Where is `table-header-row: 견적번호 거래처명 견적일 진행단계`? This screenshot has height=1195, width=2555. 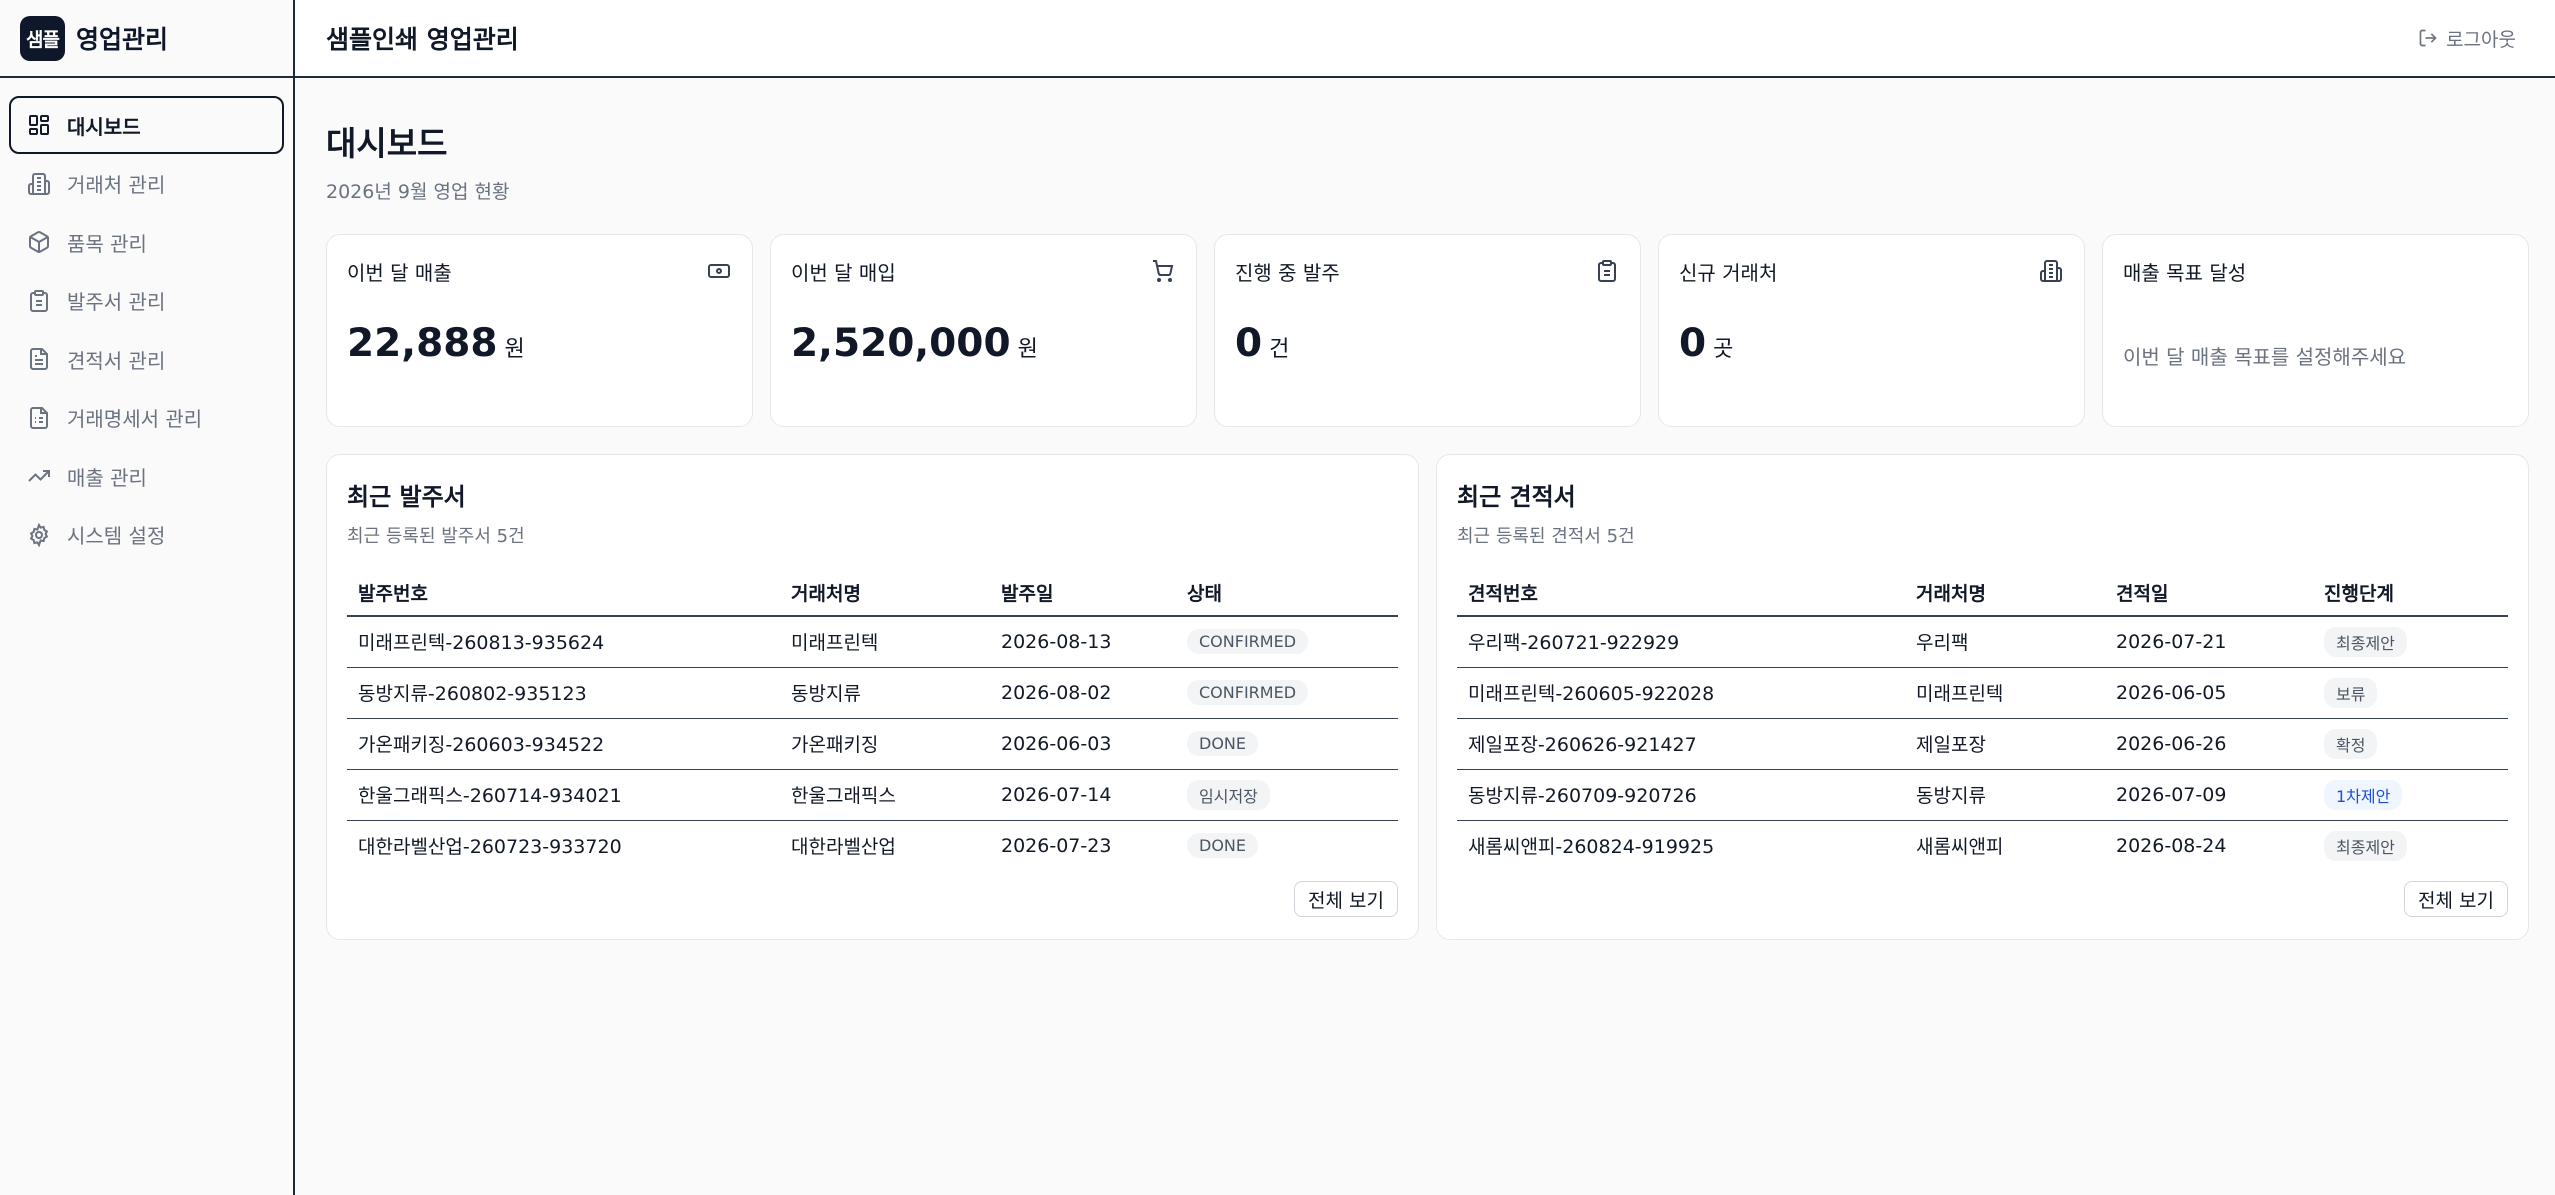
table-header-row: 견적번호 거래처명 견적일 진행단계 is located at coordinates (1982, 593).